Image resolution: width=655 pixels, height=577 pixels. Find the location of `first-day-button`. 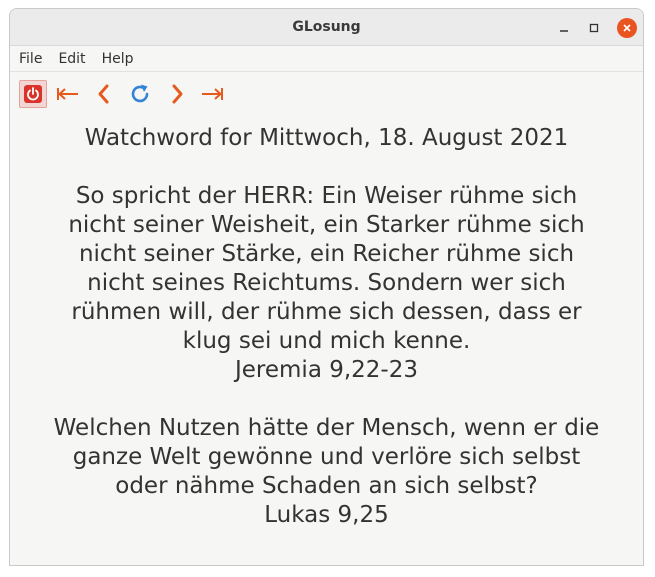

first-day-button is located at coordinates (68, 94).